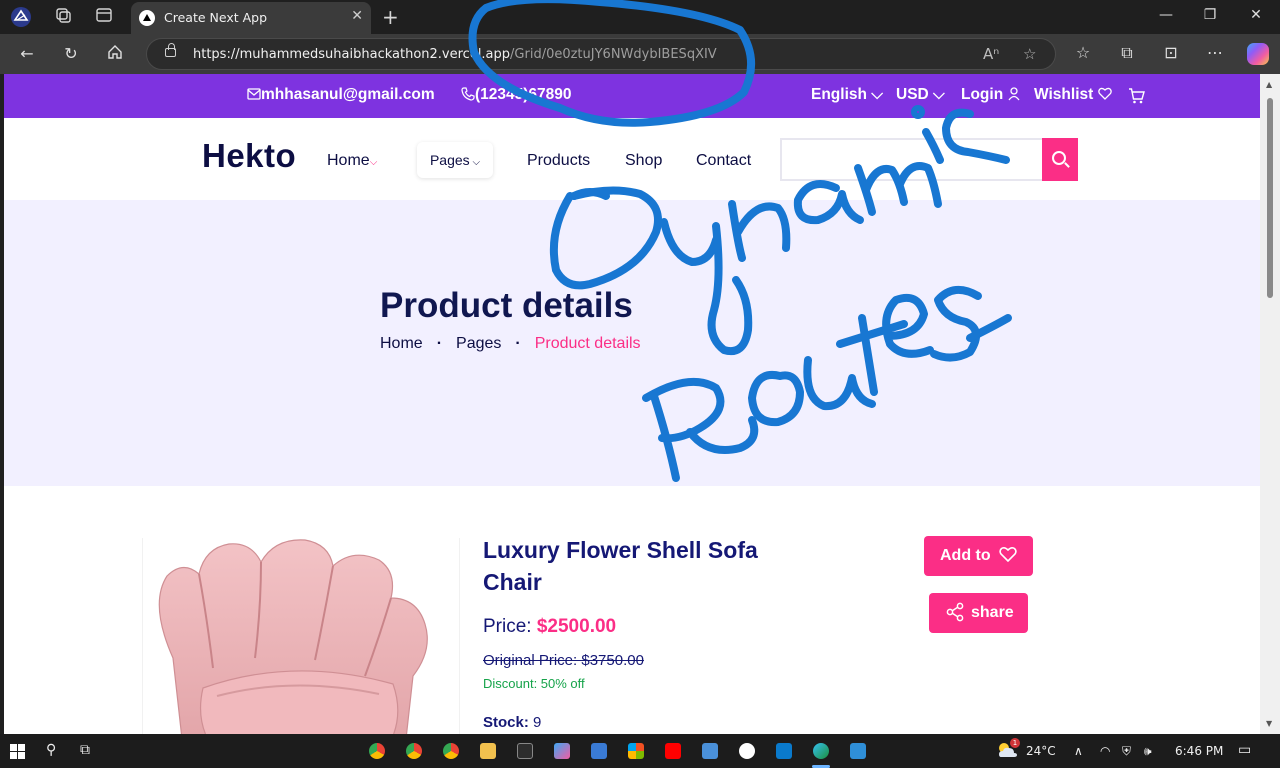 The image size is (1280, 768). I want to click on volume-icon: 🕪, so click(1148, 751).